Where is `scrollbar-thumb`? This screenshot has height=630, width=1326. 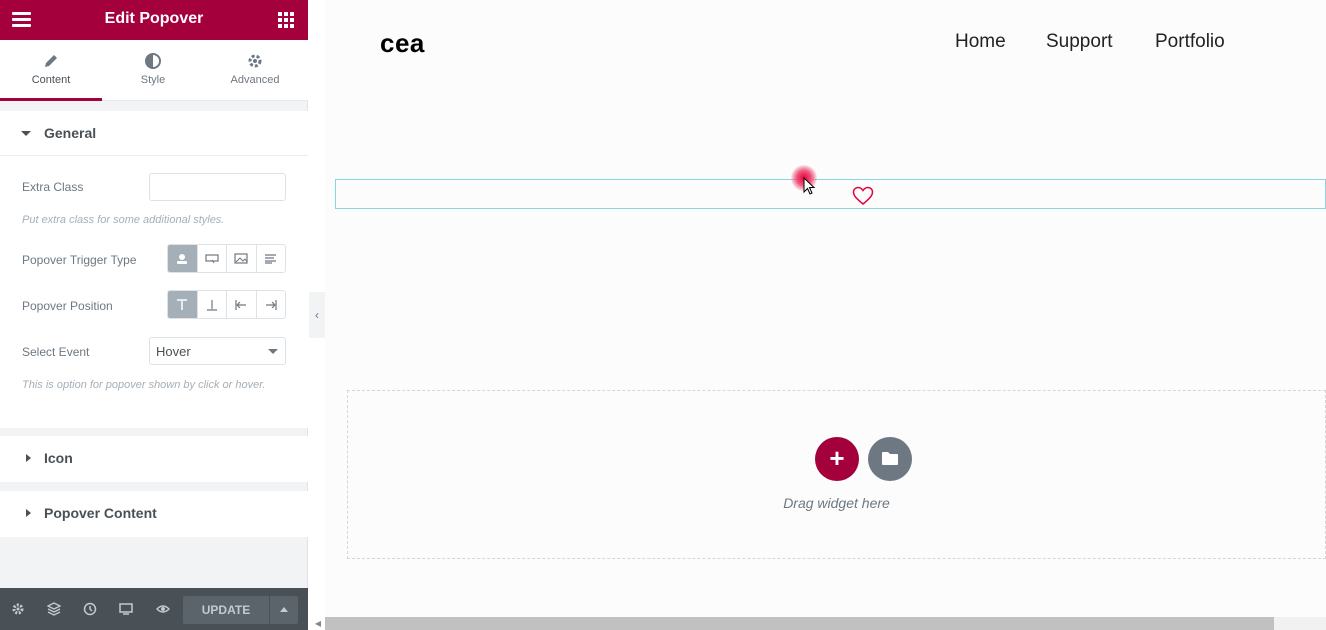 scrollbar-thumb is located at coordinates (799, 623).